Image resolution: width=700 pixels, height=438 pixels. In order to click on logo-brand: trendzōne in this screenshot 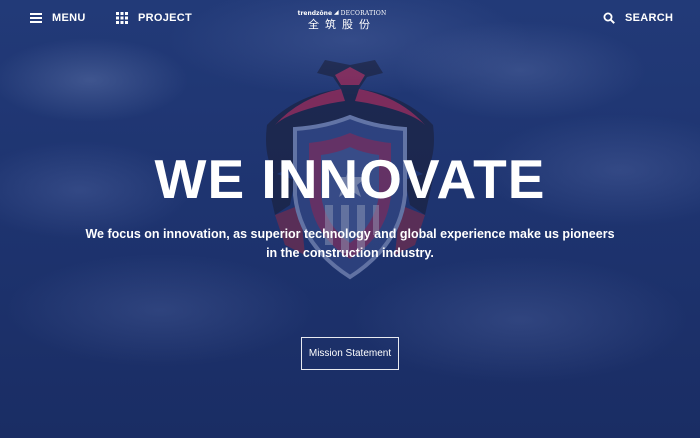, I will do `click(315, 13)`.